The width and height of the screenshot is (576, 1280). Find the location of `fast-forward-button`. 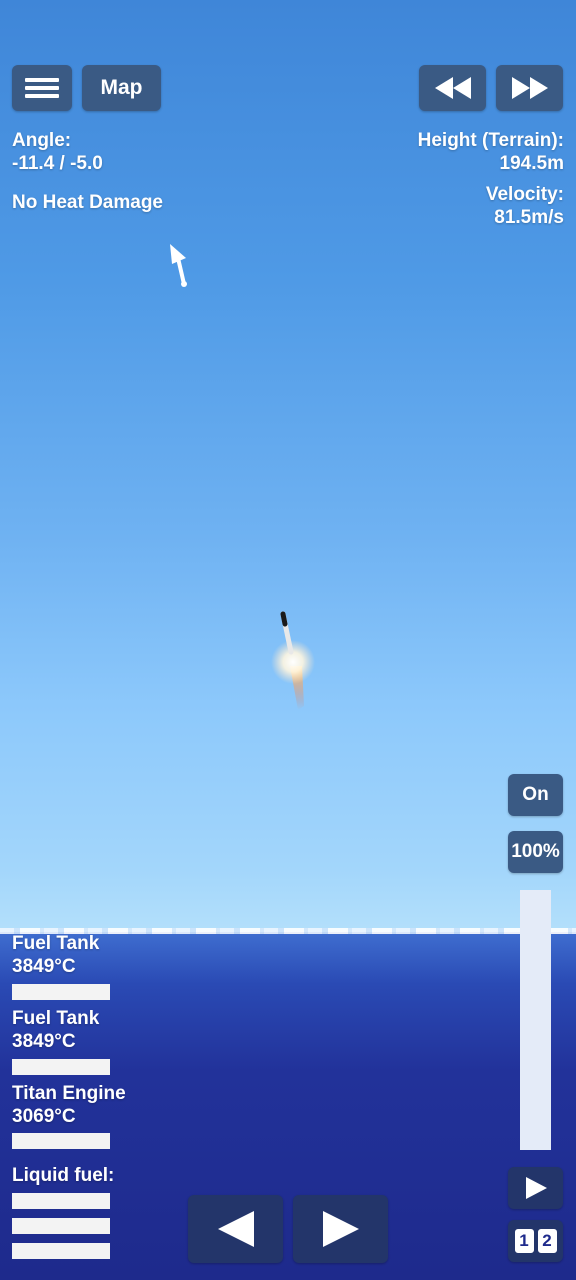

fast-forward-button is located at coordinates (529, 88).